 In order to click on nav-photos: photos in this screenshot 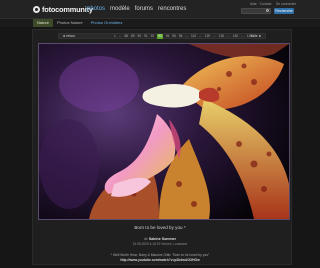, I will do `click(96, 9)`.